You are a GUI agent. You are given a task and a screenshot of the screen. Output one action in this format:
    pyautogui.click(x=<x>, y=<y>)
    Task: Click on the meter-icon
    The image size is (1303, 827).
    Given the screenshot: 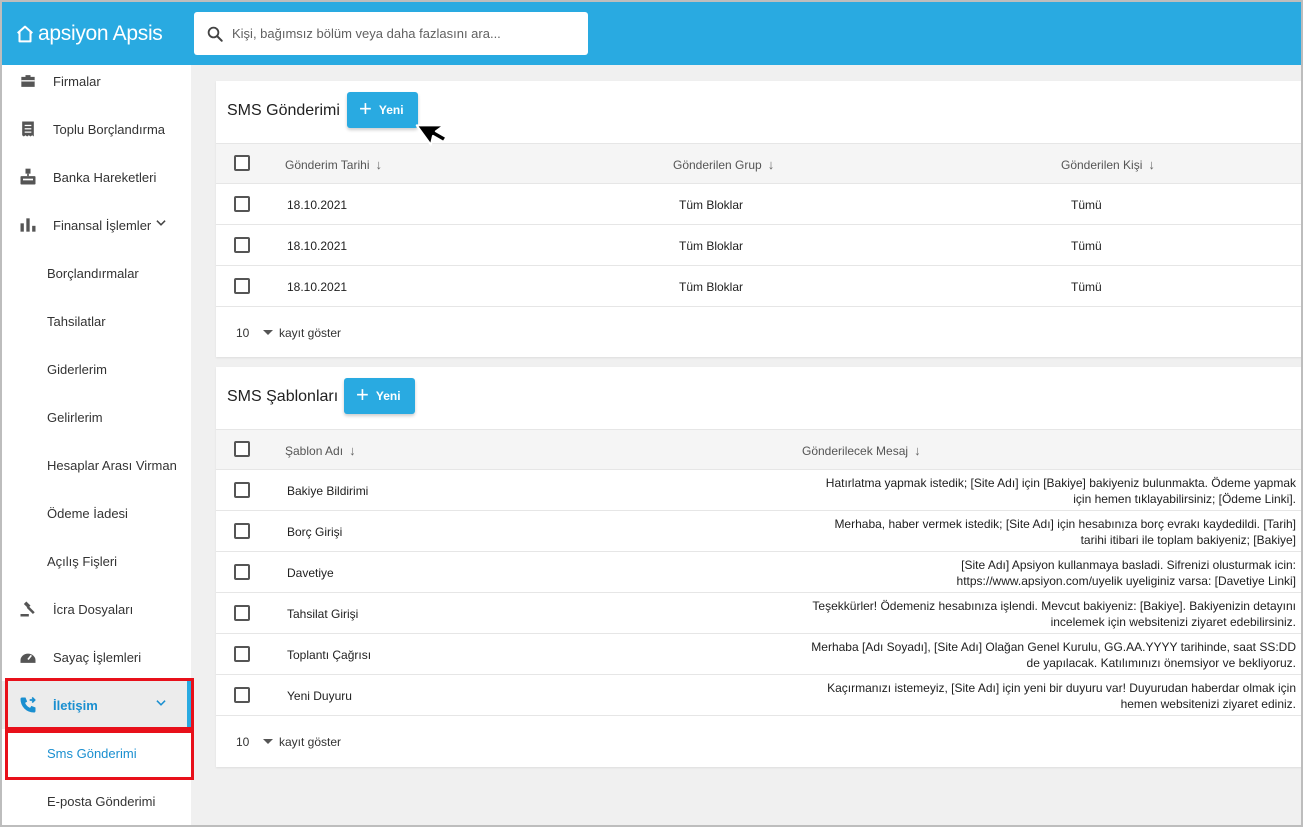 What is the action you would take?
    pyautogui.click(x=28, y=658)
    